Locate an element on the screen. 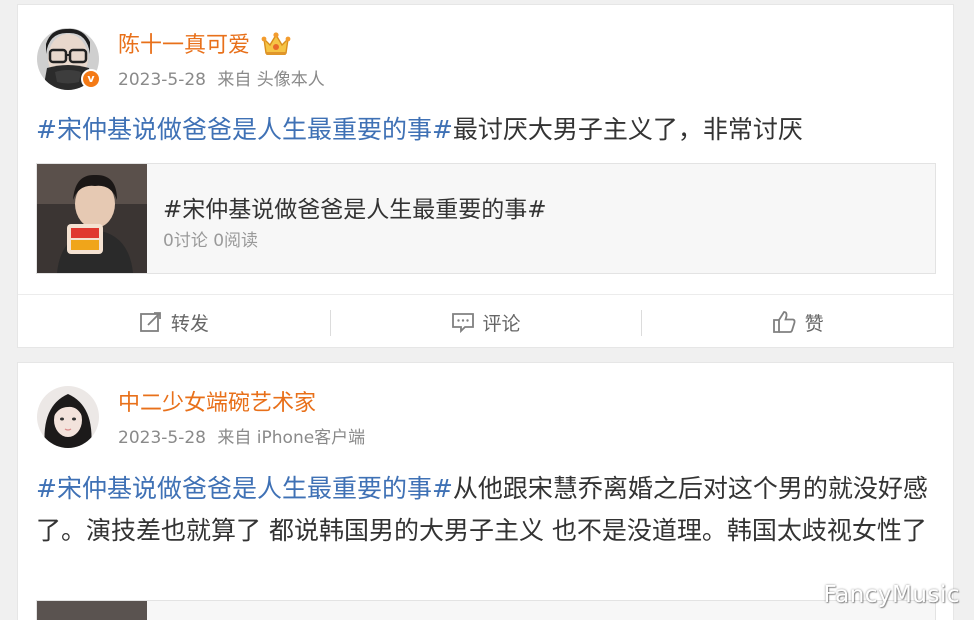 This screenshot has height=620, width=974. comment-button: 评论 is located at coordinates (485, 322).